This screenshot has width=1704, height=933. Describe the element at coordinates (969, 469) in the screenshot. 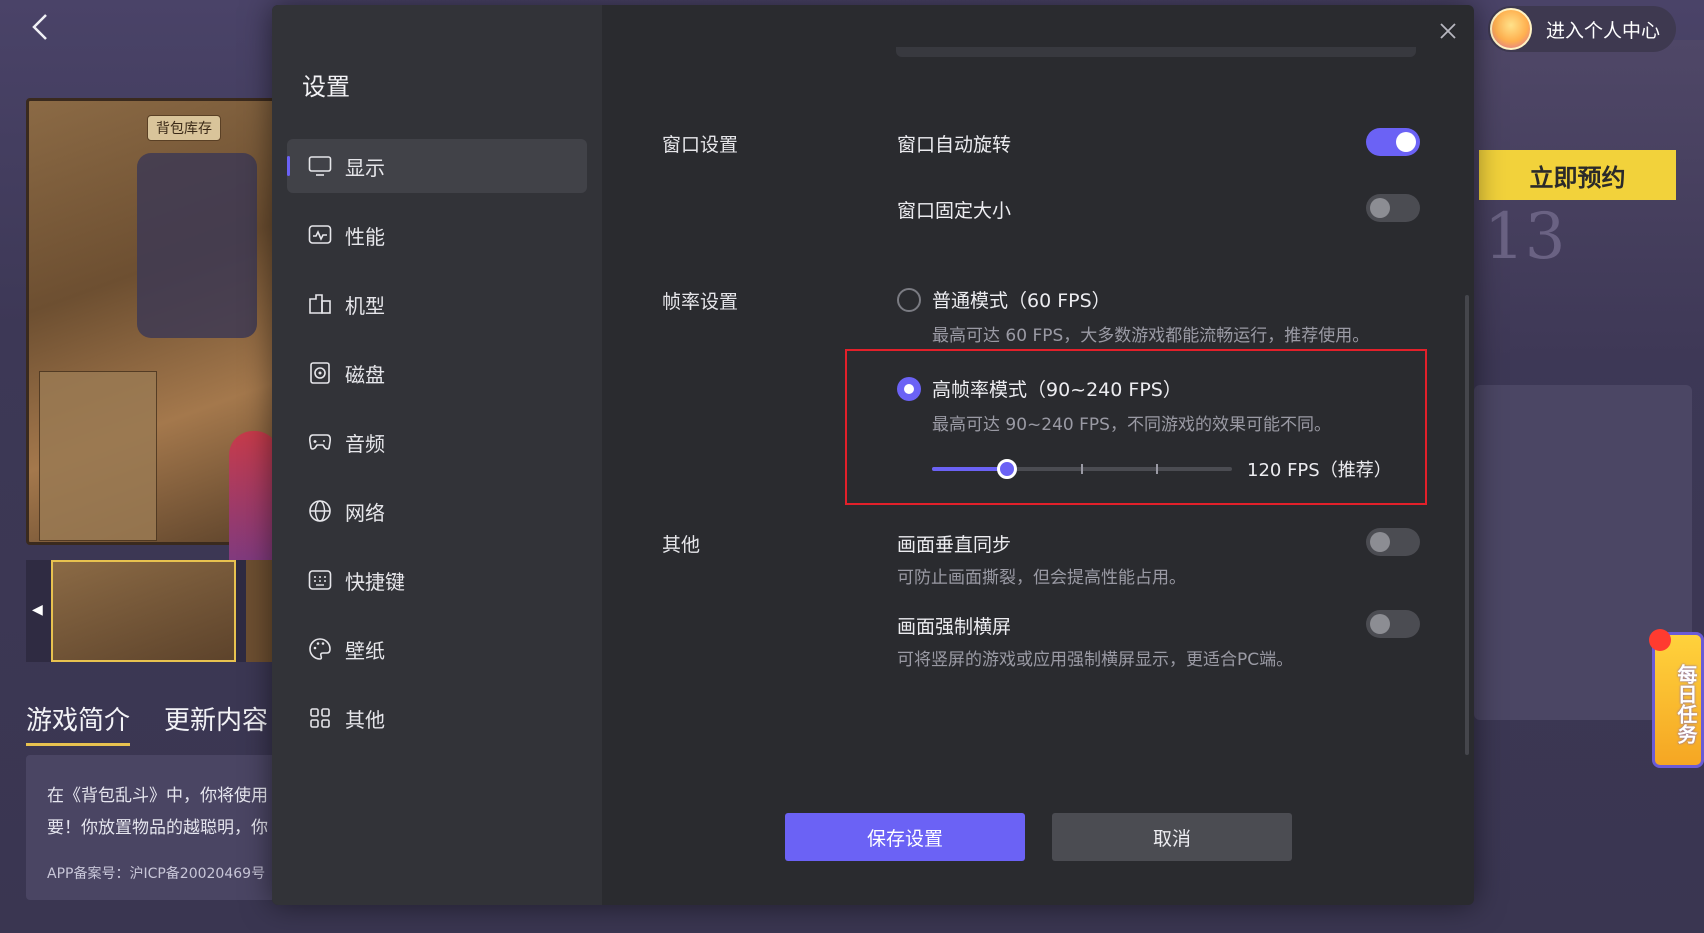

I see `slider-fill` at that location.